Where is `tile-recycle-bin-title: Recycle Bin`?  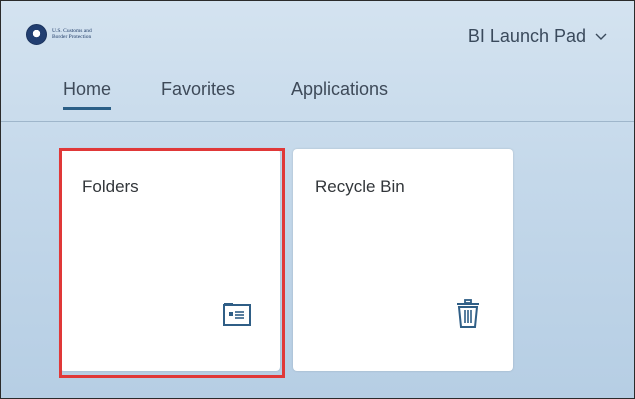 tile-recycle-bin-title: Recycle Bin is located at coordinates (360, 186).